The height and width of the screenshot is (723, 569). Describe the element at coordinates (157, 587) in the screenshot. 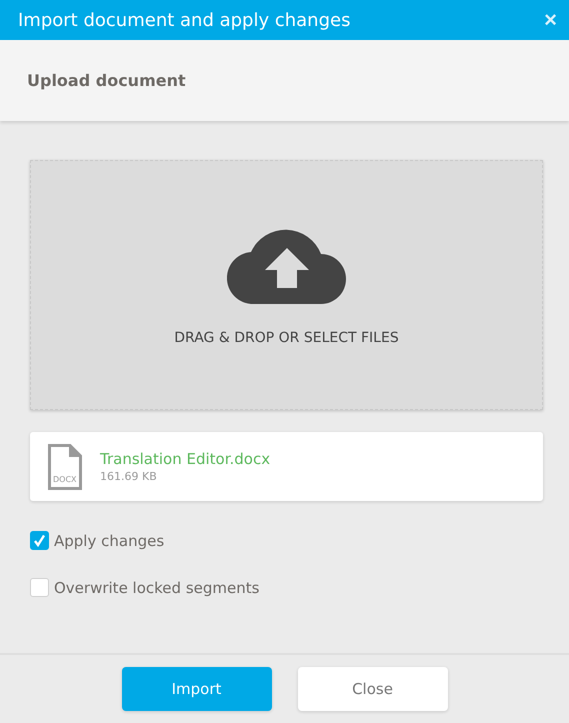

I see `checkbox-label: Overwrite locked segments` at that location.